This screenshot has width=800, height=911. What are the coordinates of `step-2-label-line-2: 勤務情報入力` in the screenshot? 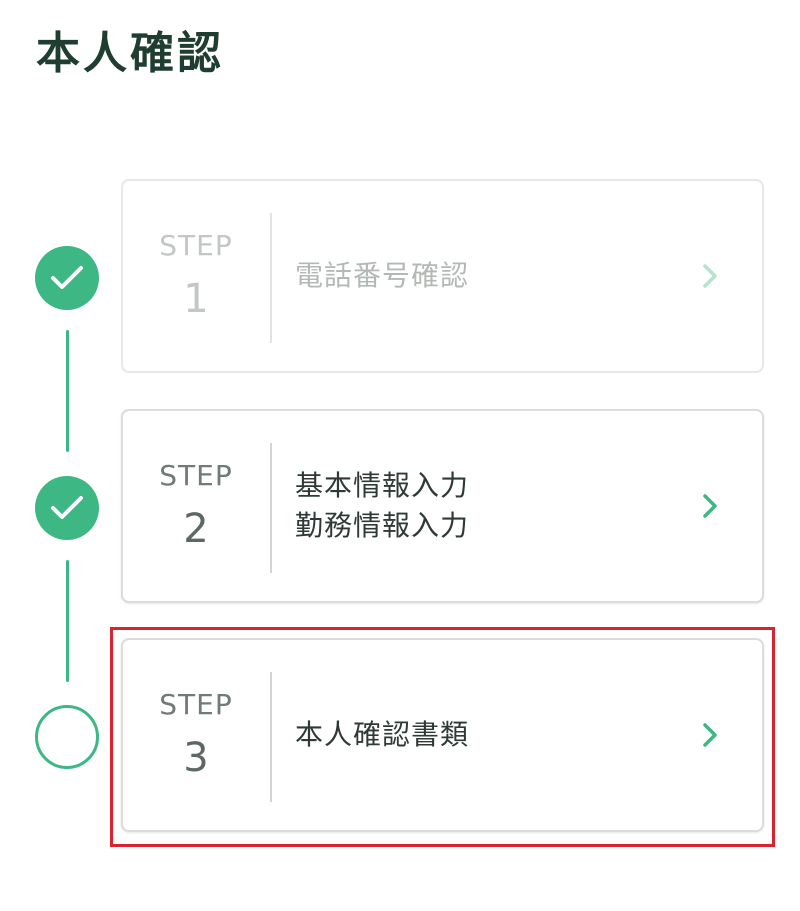 It's located at (382, 525).